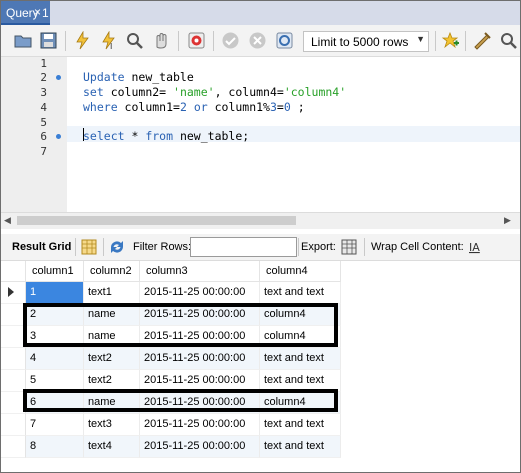  Describe the element at coordinates (360, 42) in the screenshot. I see `limit-rows-value: Limit to 5000 rows` at that location.